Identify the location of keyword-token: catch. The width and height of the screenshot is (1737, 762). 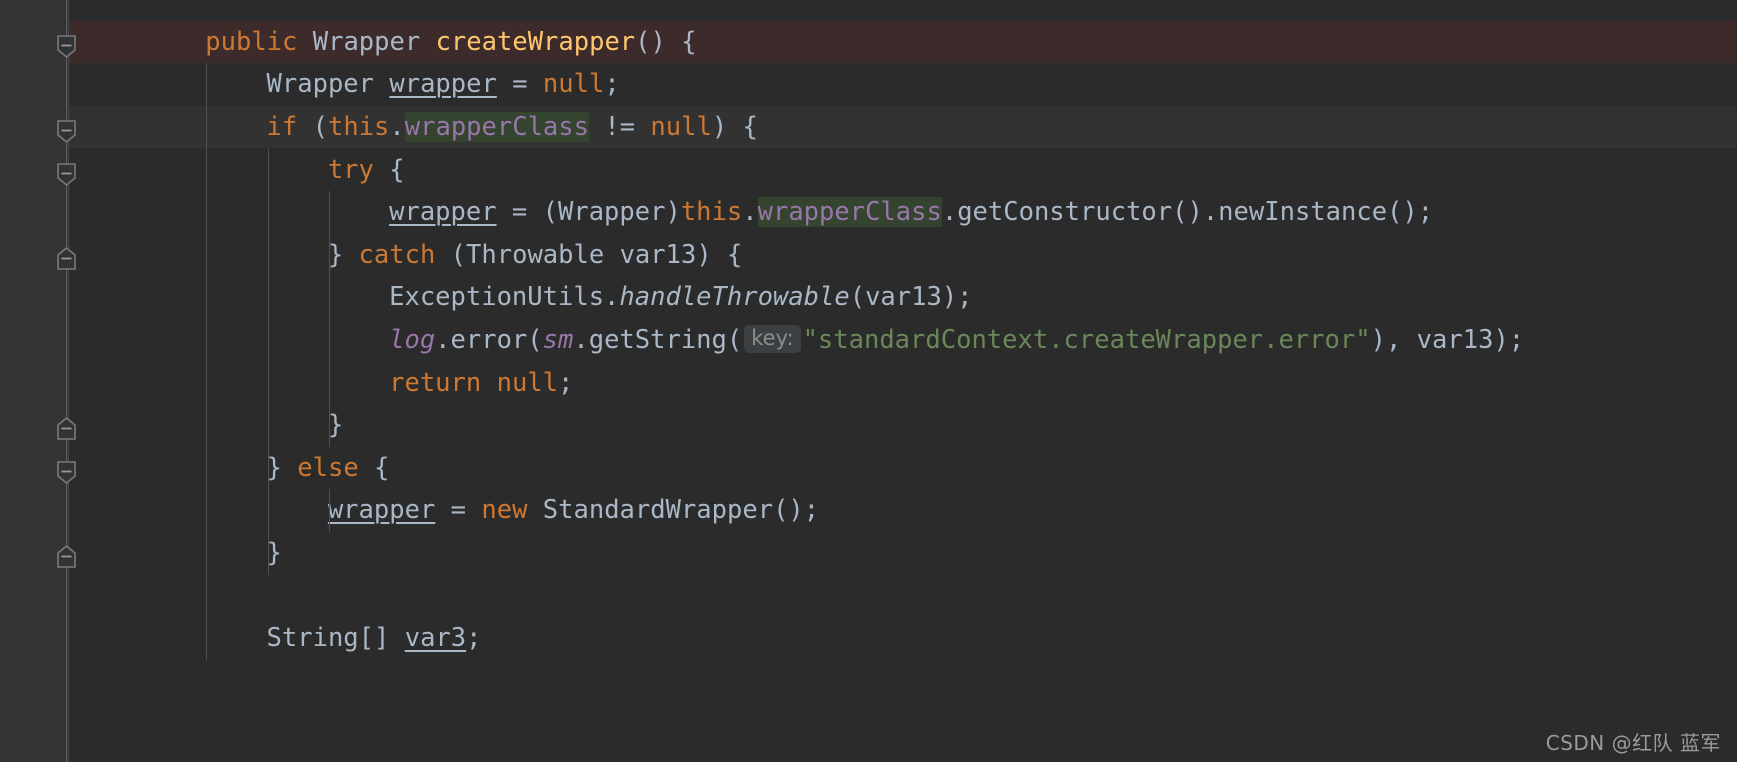
(397, 254).